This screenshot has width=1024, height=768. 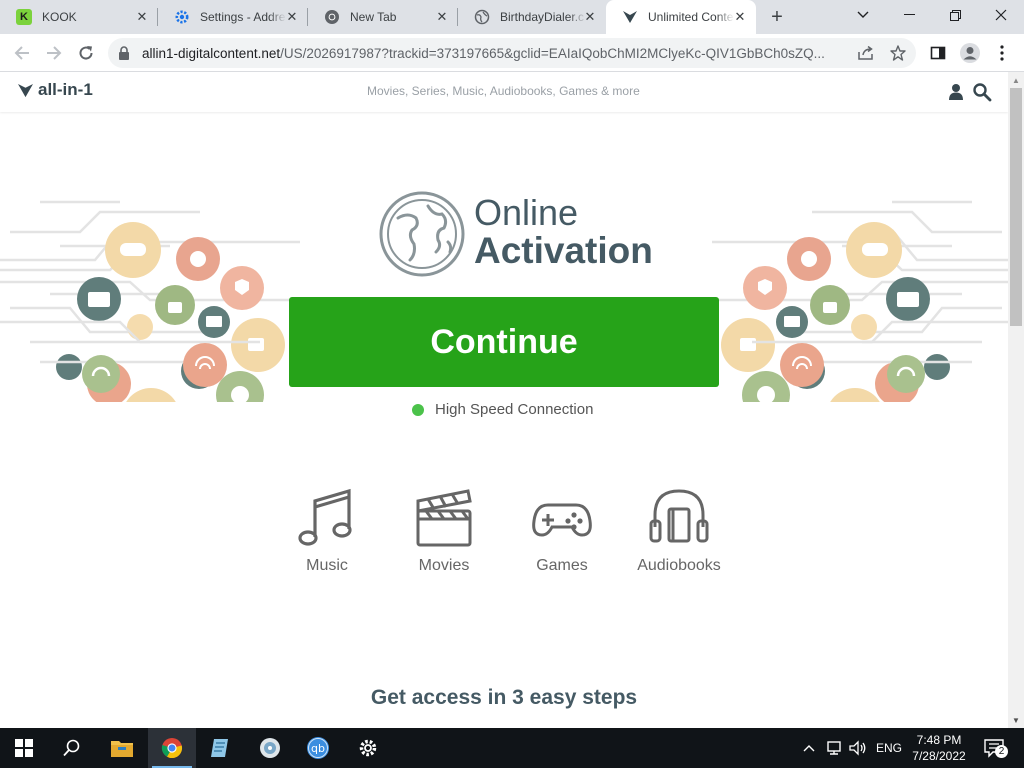 What do you see at coordinates (835, 748) in the screenshot?
I see `network-icon` at bounding box center [835, 748].